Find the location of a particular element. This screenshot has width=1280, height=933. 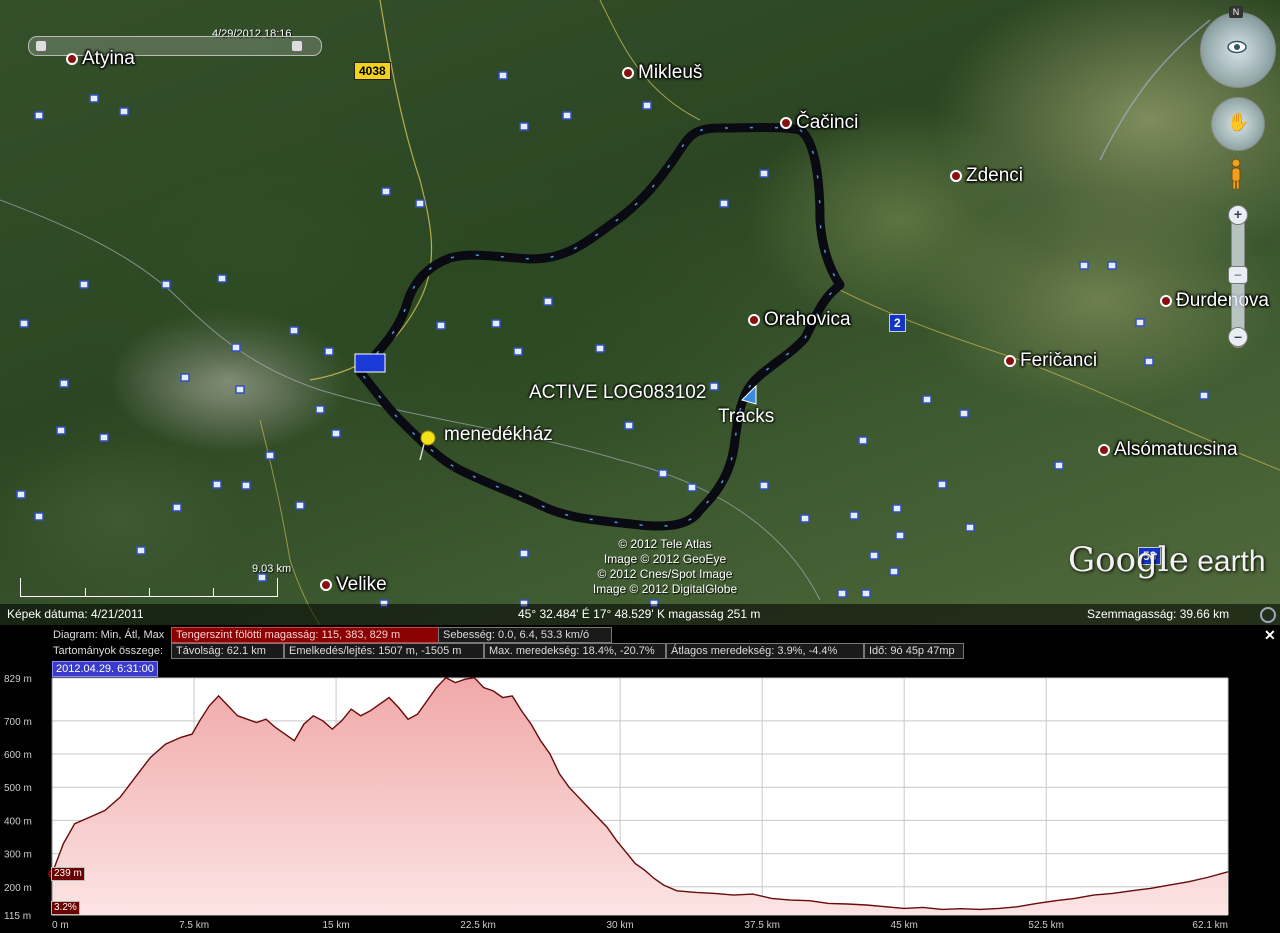

time-slider-start-handle is located at coordinates (41, 46).